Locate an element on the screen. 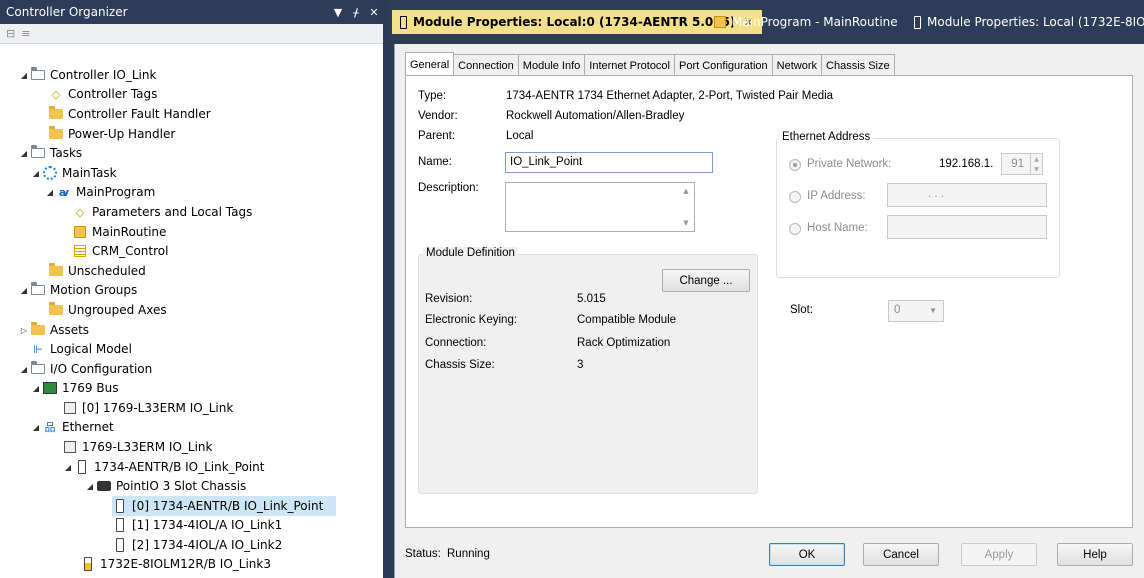 This screenshot has width=1144, height=578. scroll-down-icon: ▼ is located at coordinates (686, 223).